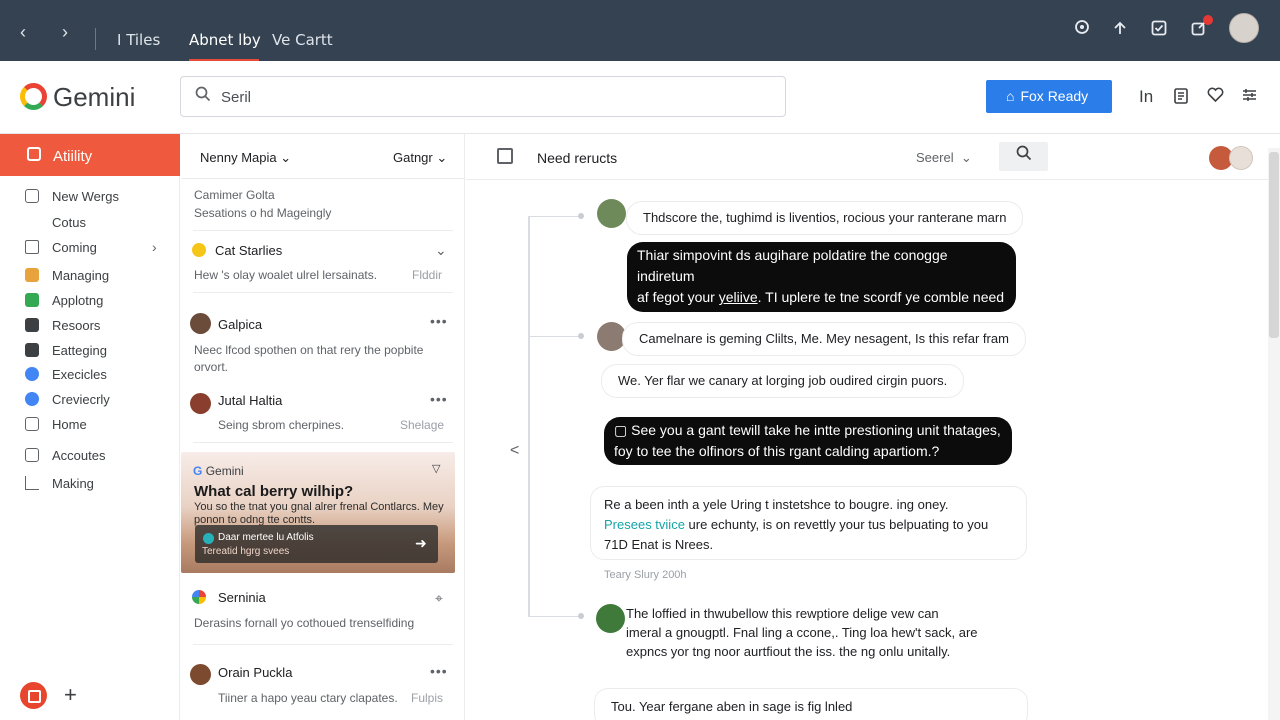 Image resolution: width=1280 pixels, height=720 pixels. What do you see at coordinates (436, 468) in the screenshot?
I see `collapse-caret-icon: ▽` at bounding box center [436, 468].